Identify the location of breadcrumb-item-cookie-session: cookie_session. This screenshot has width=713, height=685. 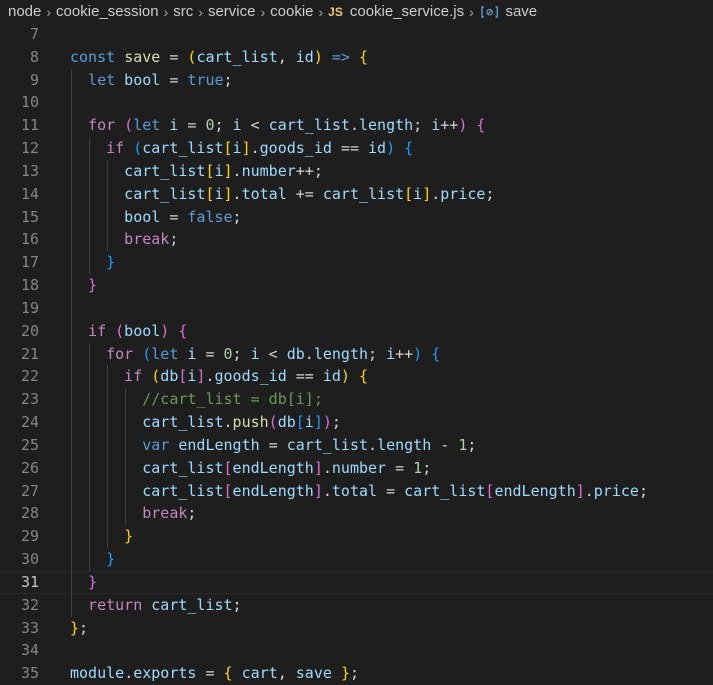
(107, 11).